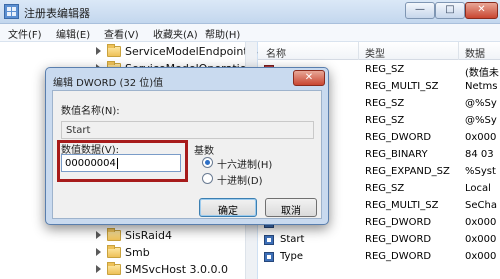 This screenshot has width=500, height=279. I want to click on value-name-label: 数值名称(N):, so click(90, 111).